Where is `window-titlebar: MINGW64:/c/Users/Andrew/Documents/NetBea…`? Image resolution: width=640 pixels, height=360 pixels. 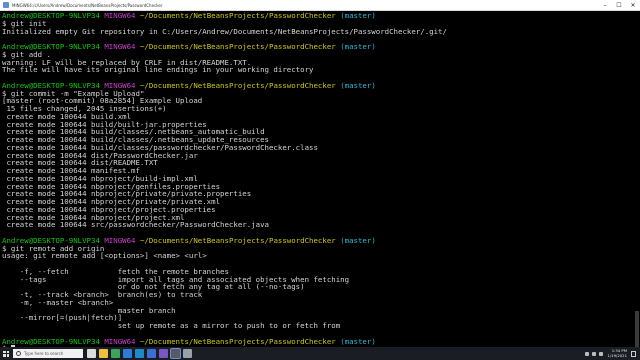 window-titlebar: MINGW64:/c/Users/Andrew/Documents/NetBea… is located at coordinates (320, 5).